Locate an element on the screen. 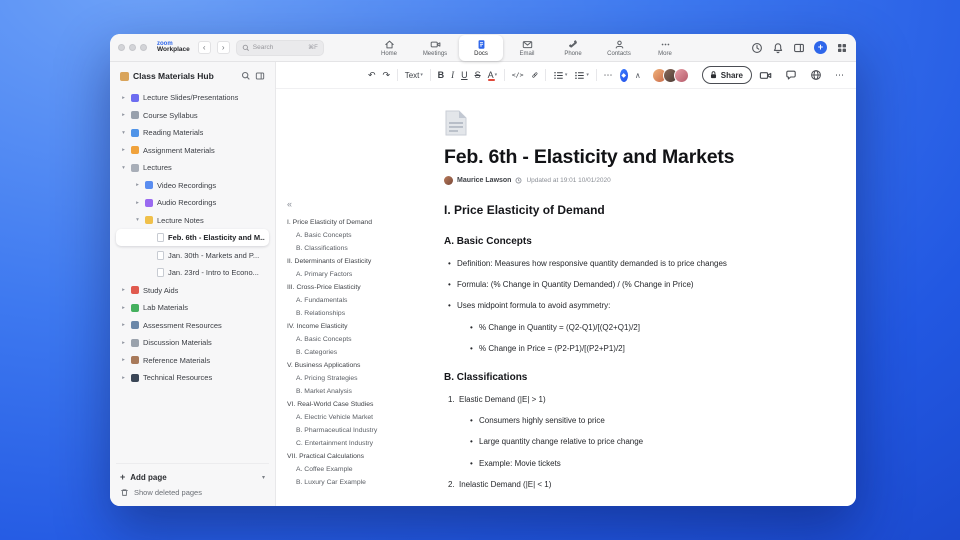  outline-item: B. Categories is located at coordinates (364, 352).